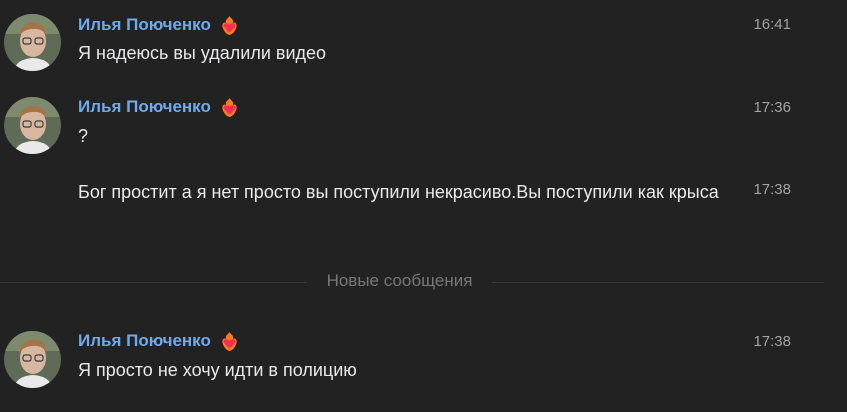  What do you see at coordinates (202, 53) in the screenshot?
I see `message-text: Я надеюсь вы удалили видео` at bounding box center [202, 53].